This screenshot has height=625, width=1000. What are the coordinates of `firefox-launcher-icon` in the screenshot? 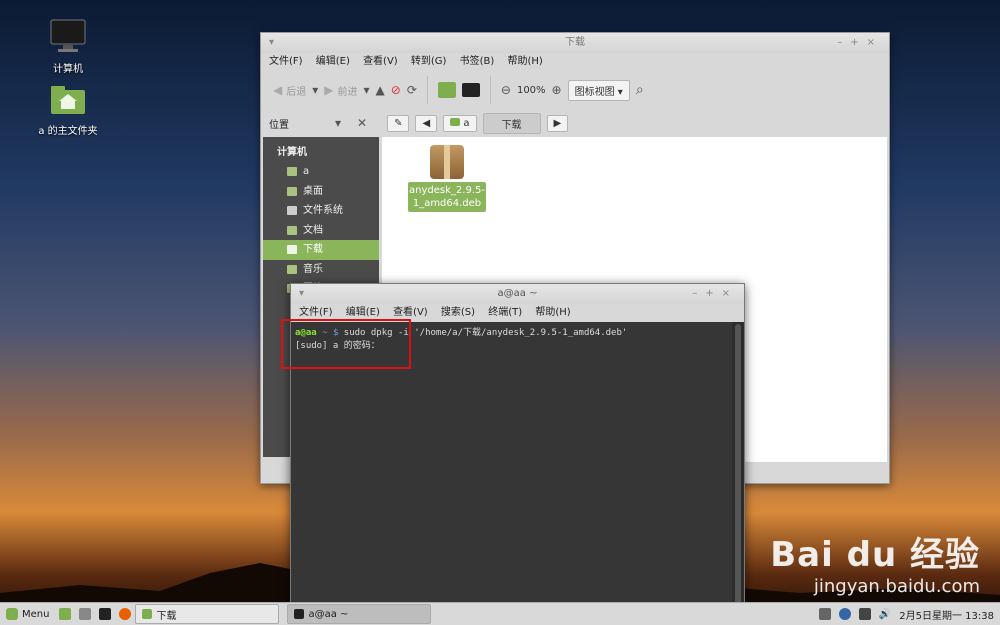 It's located at (125, 614).